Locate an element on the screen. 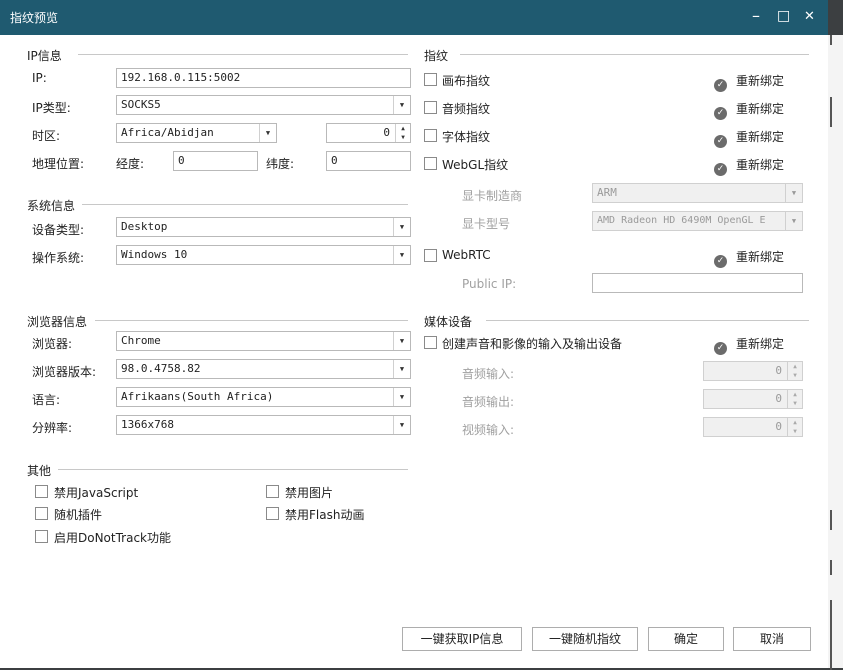  ip-type-select: SOCKS5 ▼ is located at coordinates (263, 105).